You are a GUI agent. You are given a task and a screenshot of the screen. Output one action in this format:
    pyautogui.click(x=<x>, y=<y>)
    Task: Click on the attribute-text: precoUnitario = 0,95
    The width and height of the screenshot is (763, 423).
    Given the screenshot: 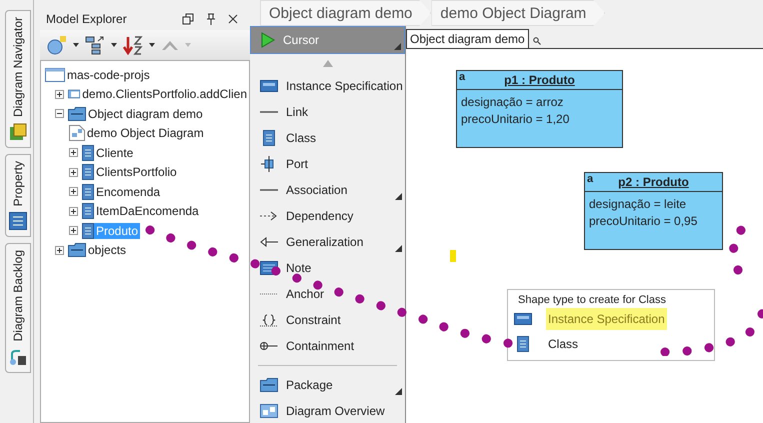 What is the action you would take?
    pyautogui.click(x=643, y=221)
    